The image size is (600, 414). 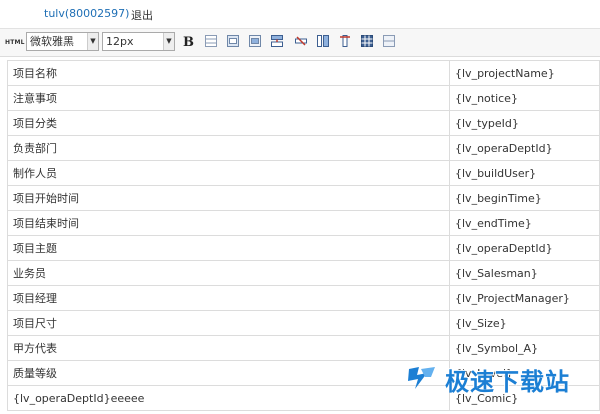 I want to click on insert-row-icon, so click(x=277, y=41).